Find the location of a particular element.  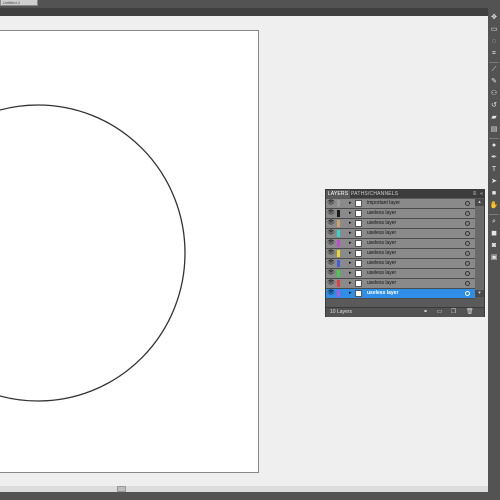

new-group-icon: ▭ is located at coordinates (439, 312).